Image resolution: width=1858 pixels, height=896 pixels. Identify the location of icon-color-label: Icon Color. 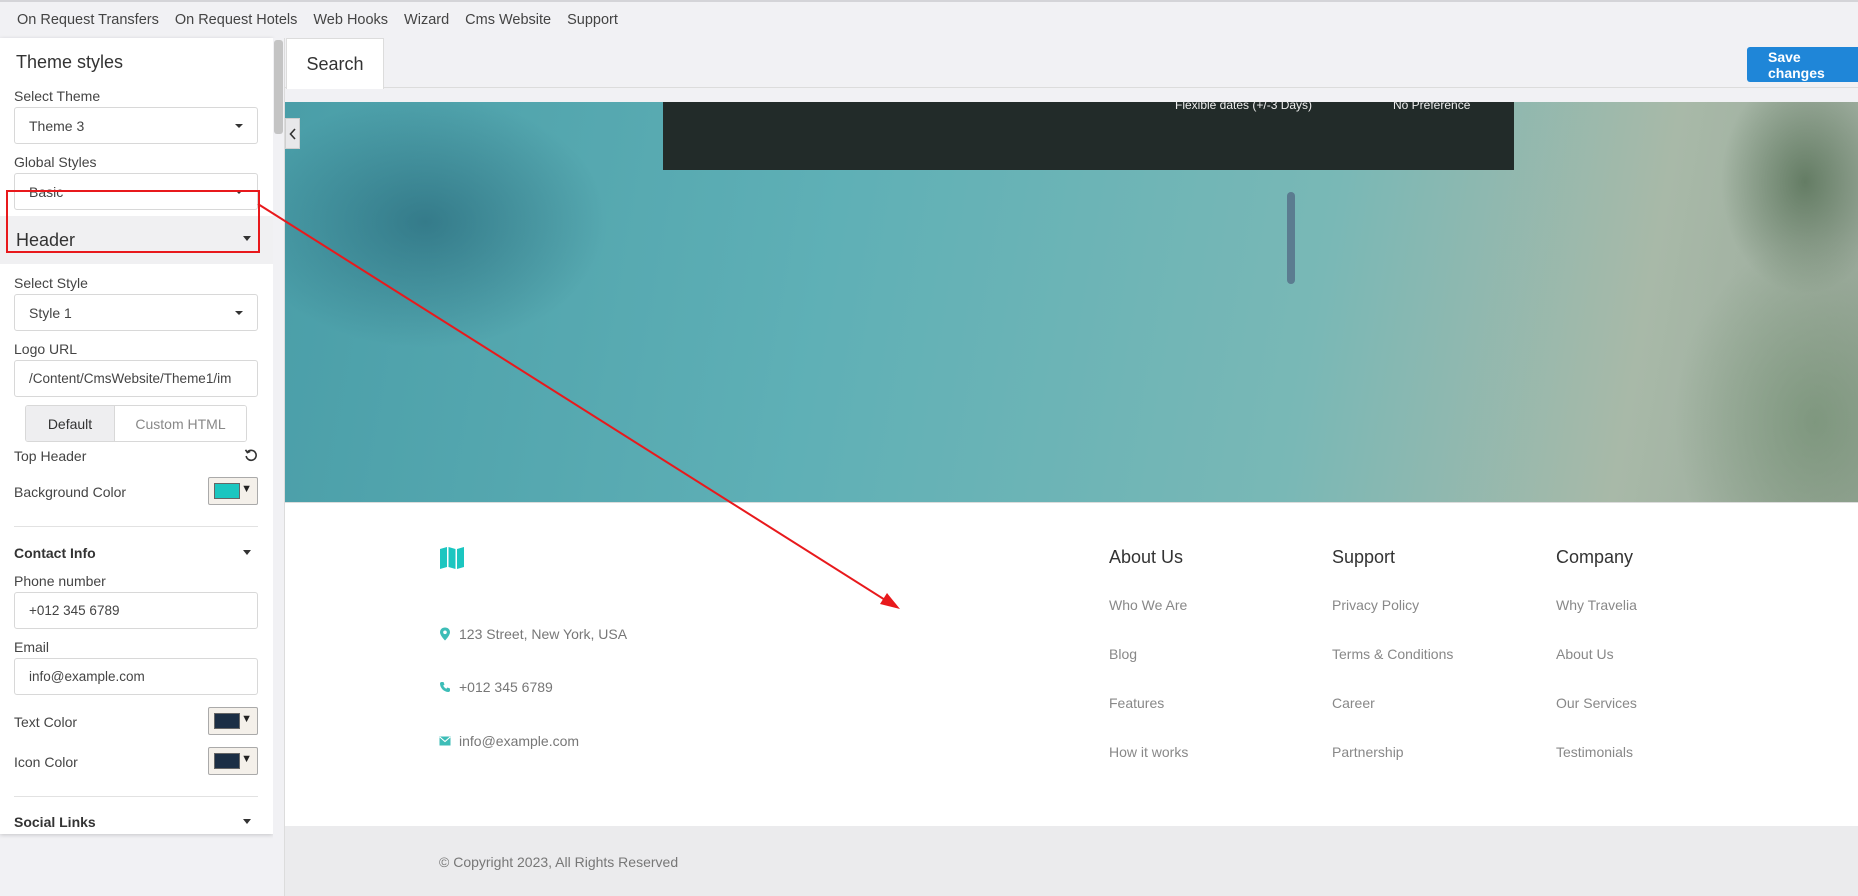
(46, 762).